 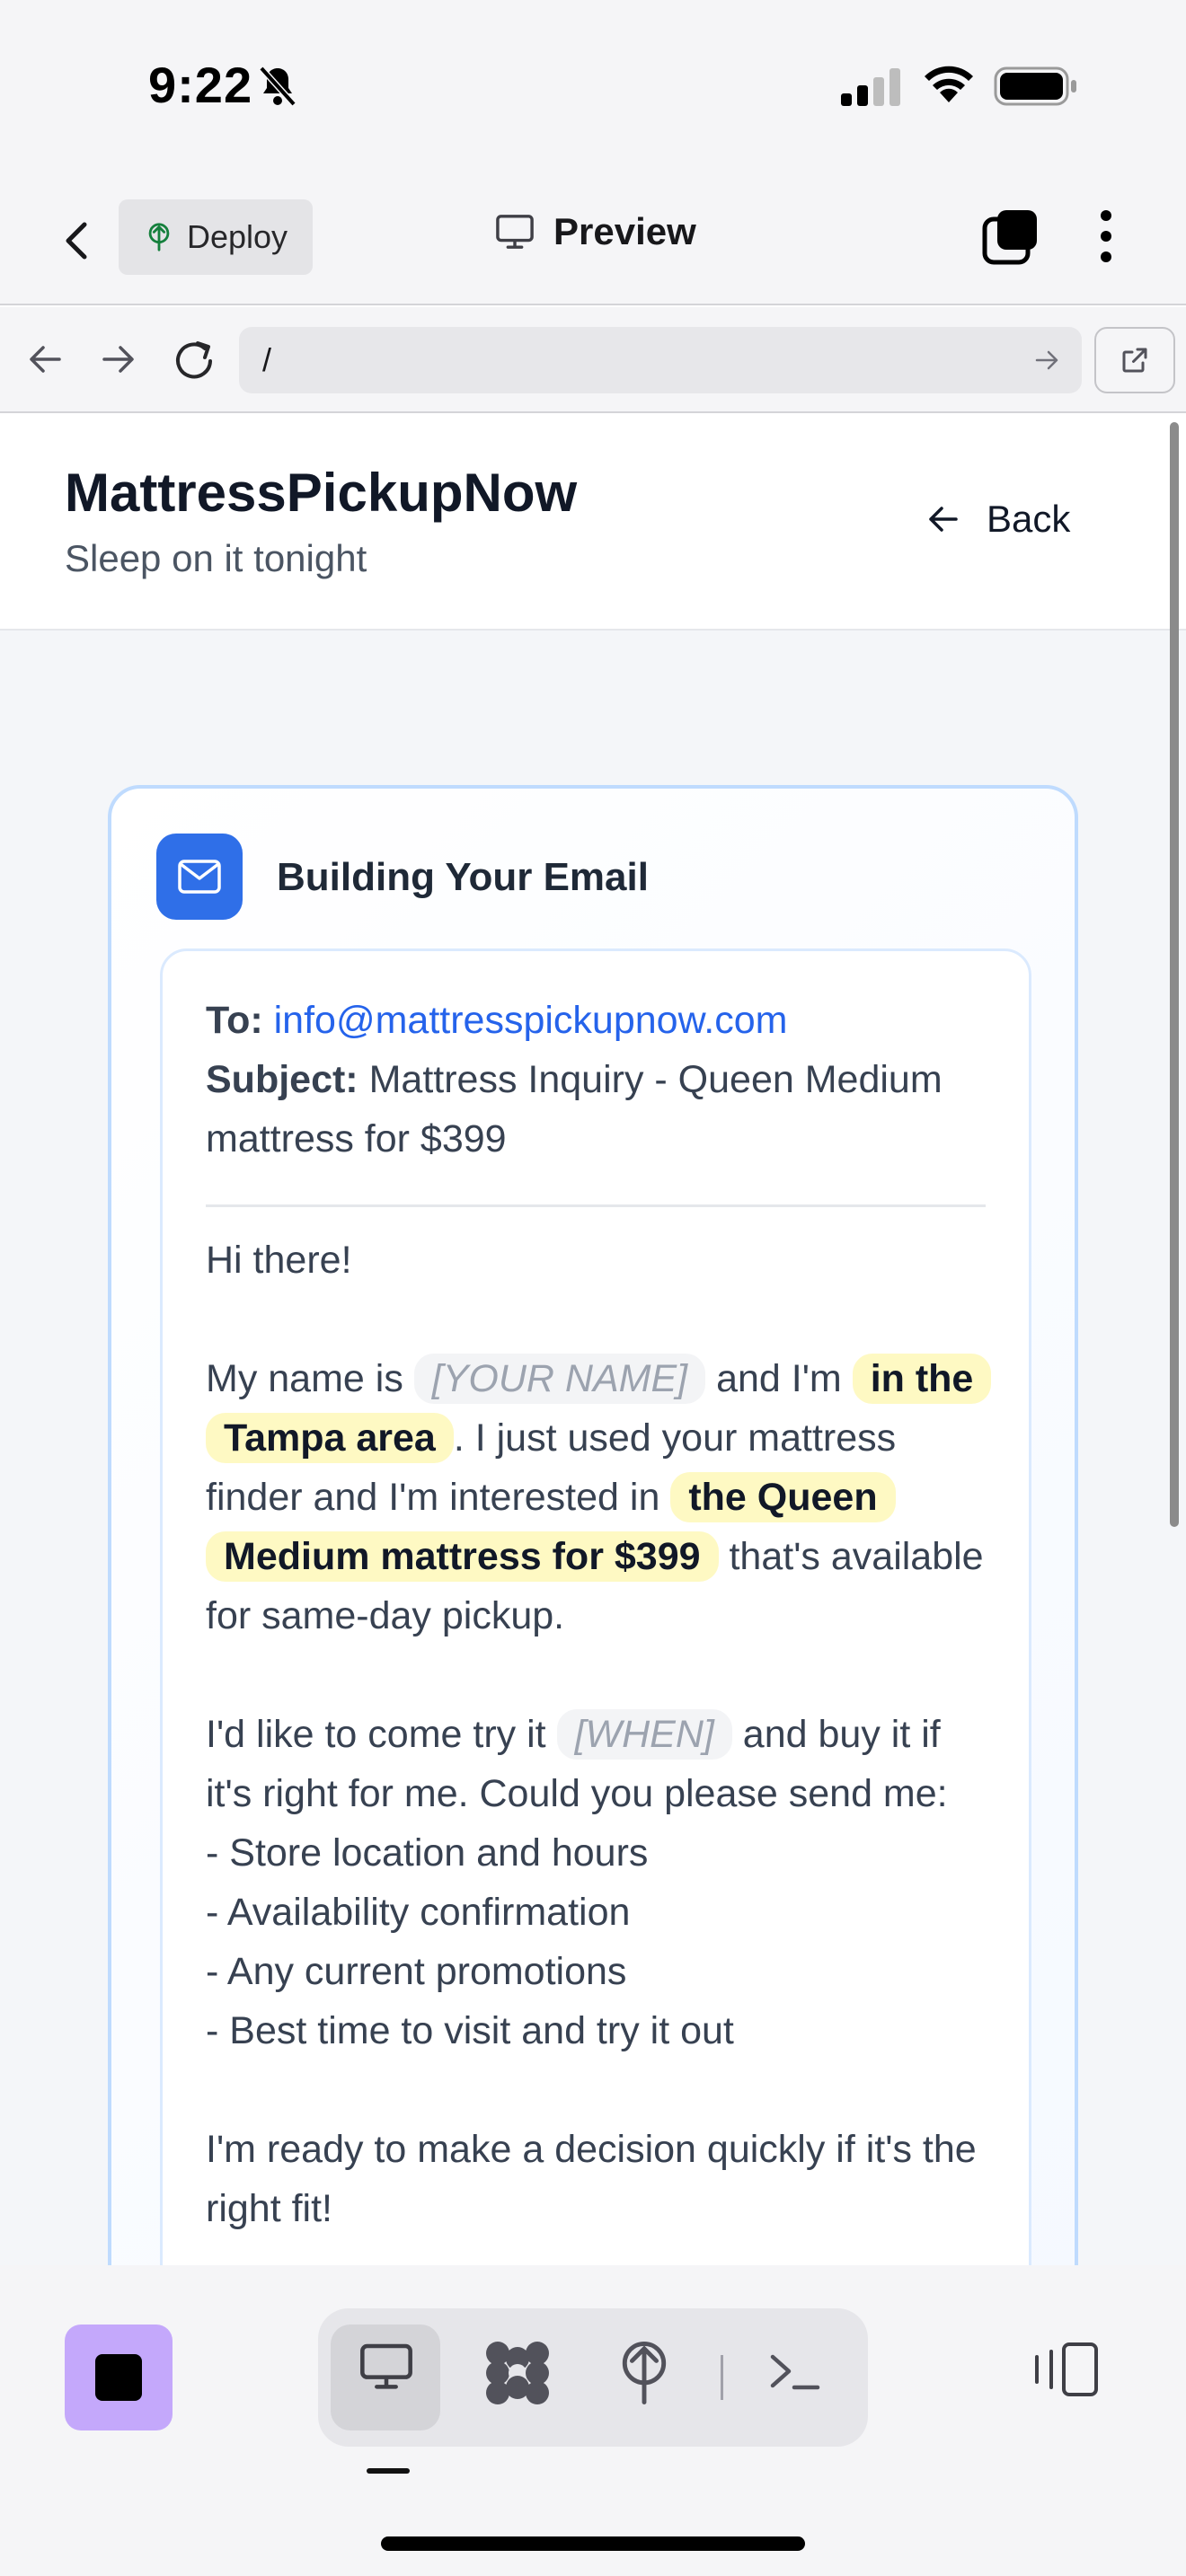 I want to click on home-indicator, so click(x=593, y=2543).